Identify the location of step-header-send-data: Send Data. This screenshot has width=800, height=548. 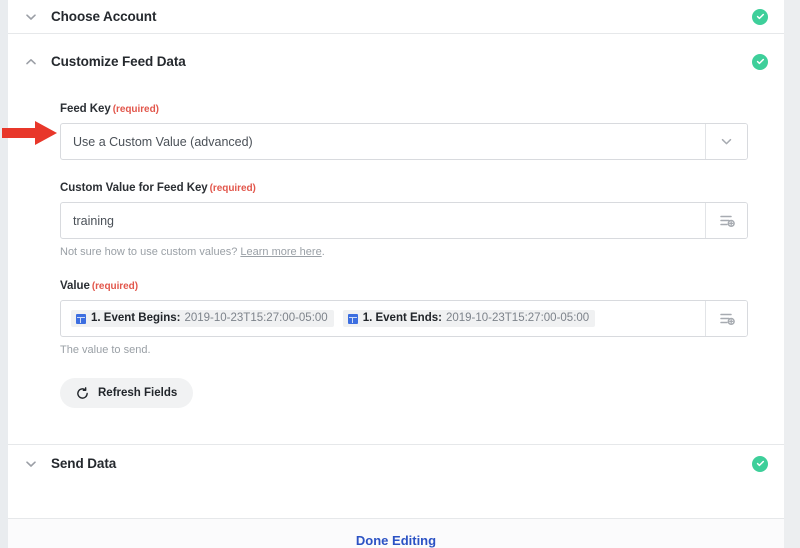
(396, 463).